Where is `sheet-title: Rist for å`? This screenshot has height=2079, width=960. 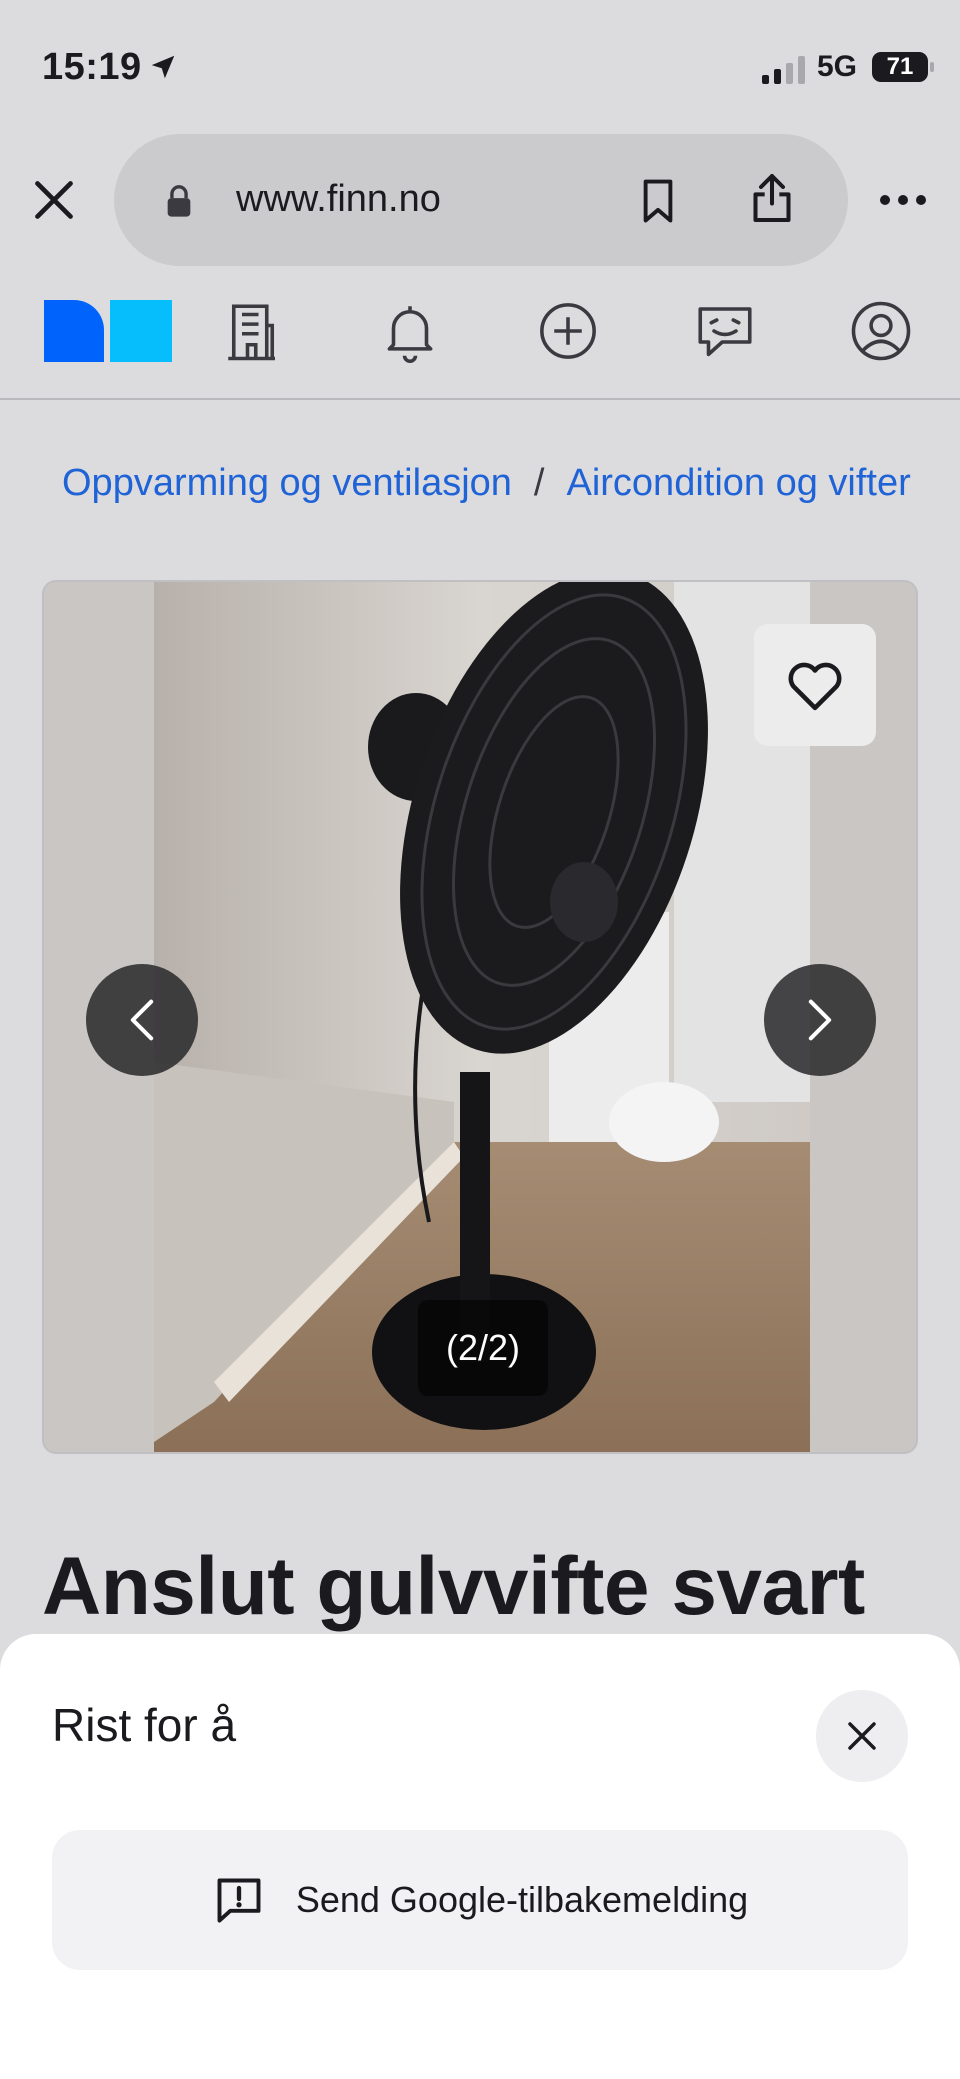 sheet-title: Rist for å is located at coordinates (144, 1725).